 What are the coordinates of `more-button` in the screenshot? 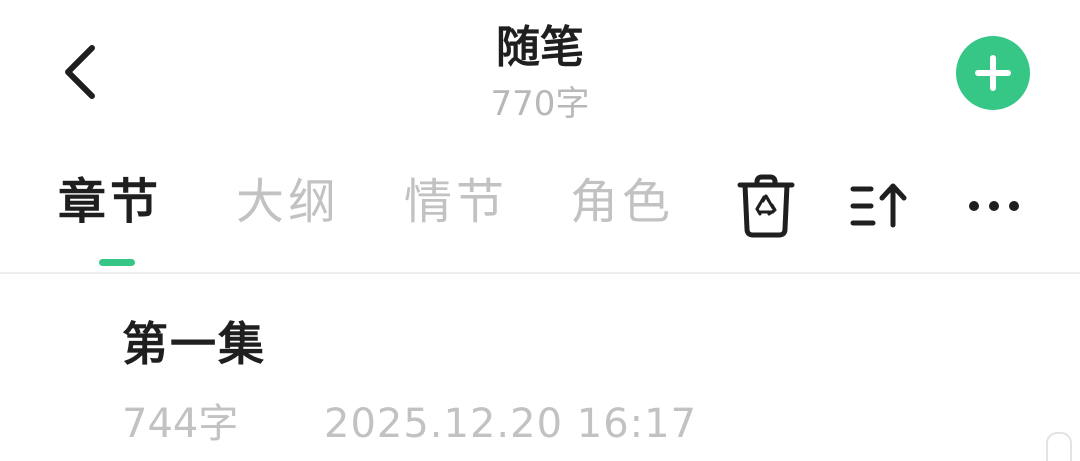 It's located at (994, 206).